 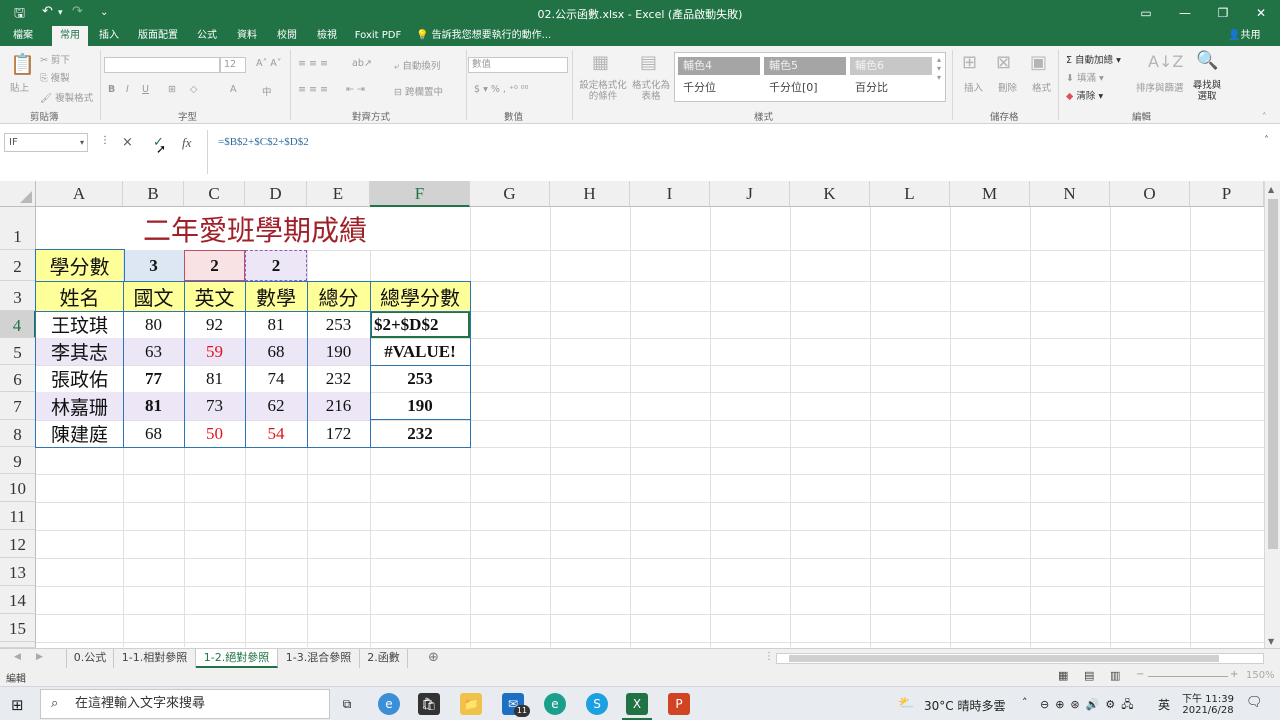 I want to click on score-english-cell: 81, so click(x=214, y=378).